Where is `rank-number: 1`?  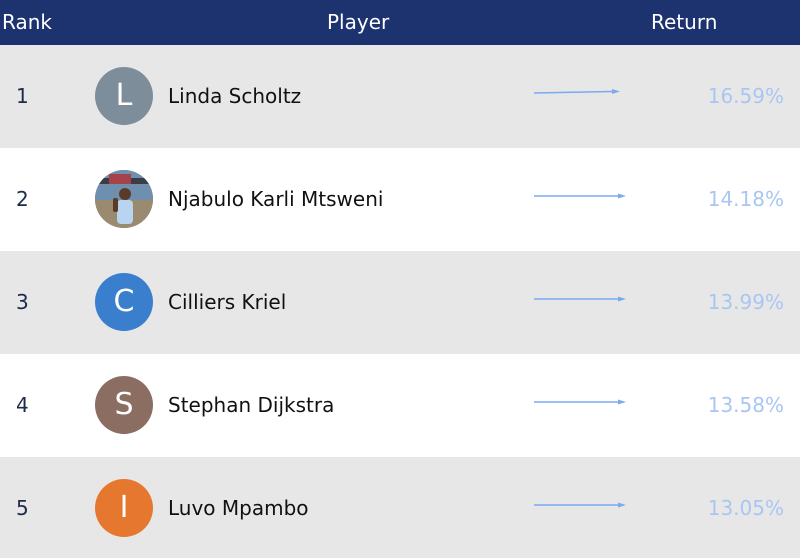
rank-number: 1 is located at coordinates (22, 96).